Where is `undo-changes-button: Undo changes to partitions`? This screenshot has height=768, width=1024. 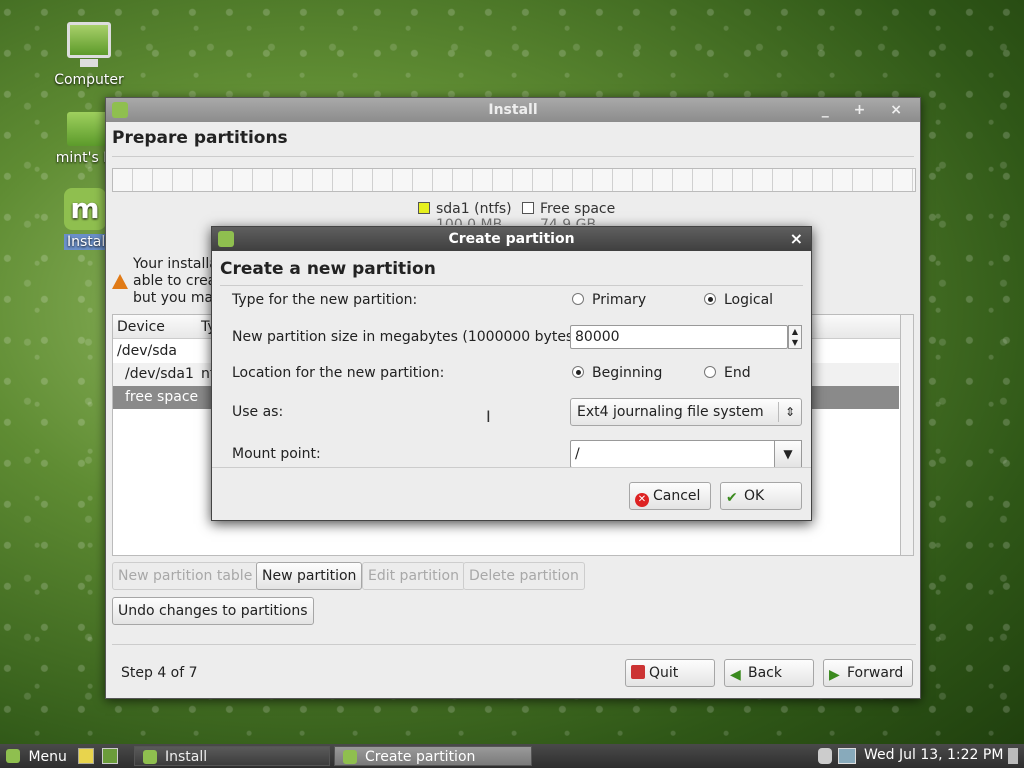
undo-changes-button: Undo changes to partitions is located at coordinates (213, 611).